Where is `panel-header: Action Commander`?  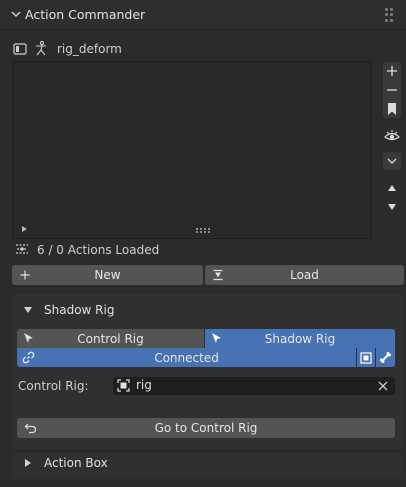
panel-header: Action Commander is located at coordinates (203, 15).